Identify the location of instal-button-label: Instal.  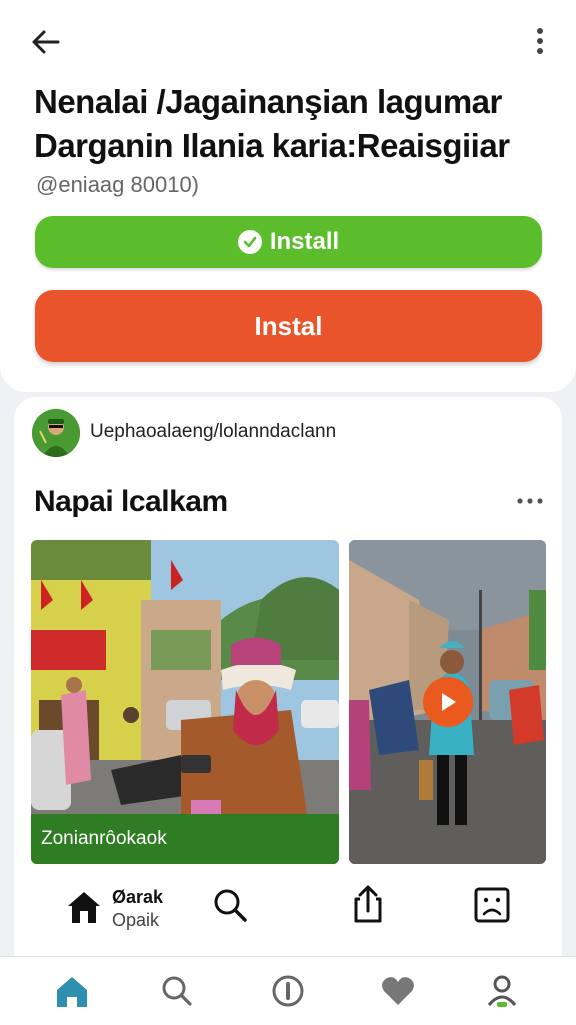
(288, 325).